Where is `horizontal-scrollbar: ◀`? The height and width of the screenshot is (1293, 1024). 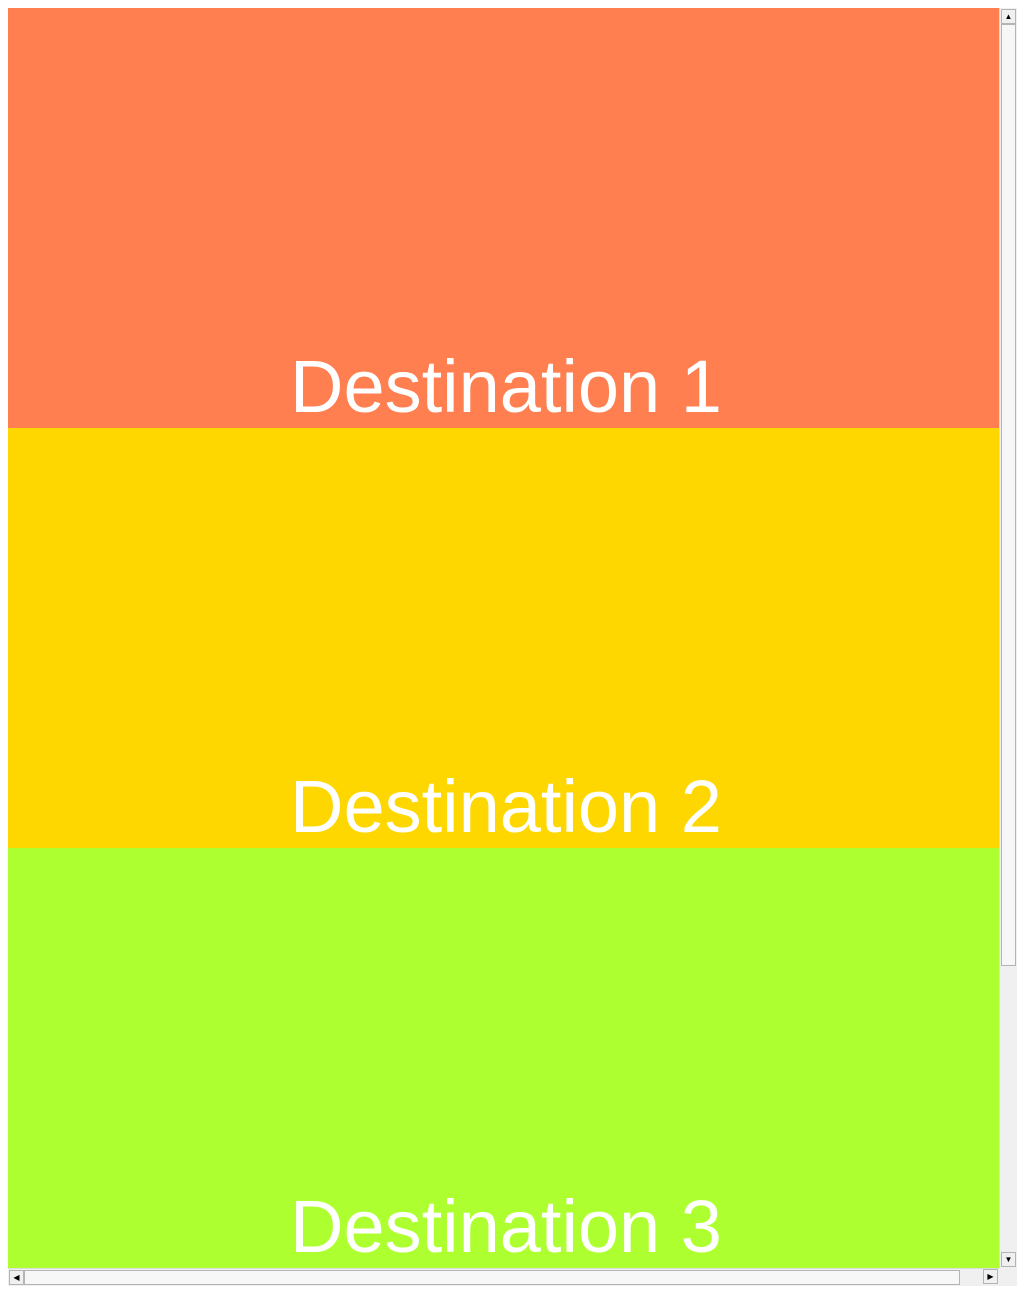 horizontal-scrollbar: ◀ is located at coordinates (503, 1277).